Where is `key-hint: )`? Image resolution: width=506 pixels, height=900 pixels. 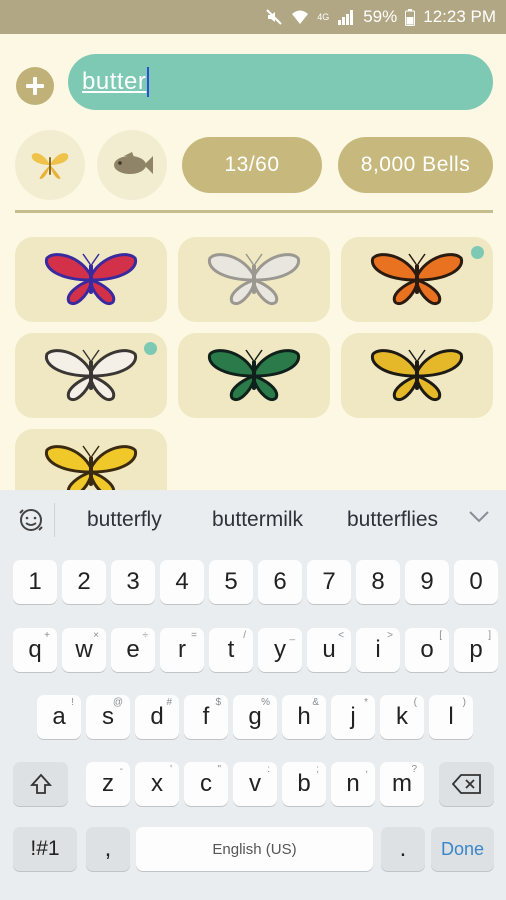 key-hint: ) is located at coordinates (464, 702).